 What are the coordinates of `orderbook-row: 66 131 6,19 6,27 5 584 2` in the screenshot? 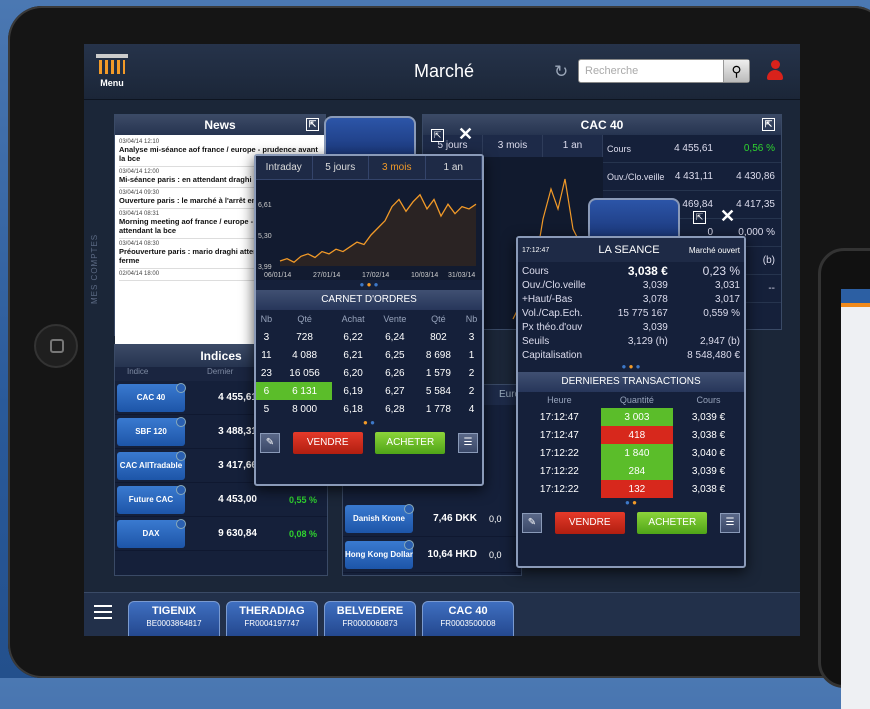 It's located at (369, 391).